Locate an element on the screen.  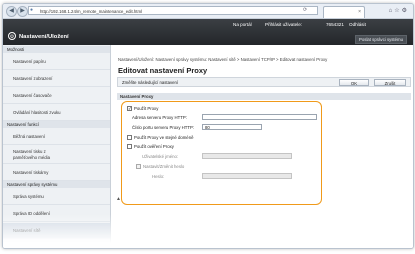
tab-close-icon: × is located at coordinates (359, 12).